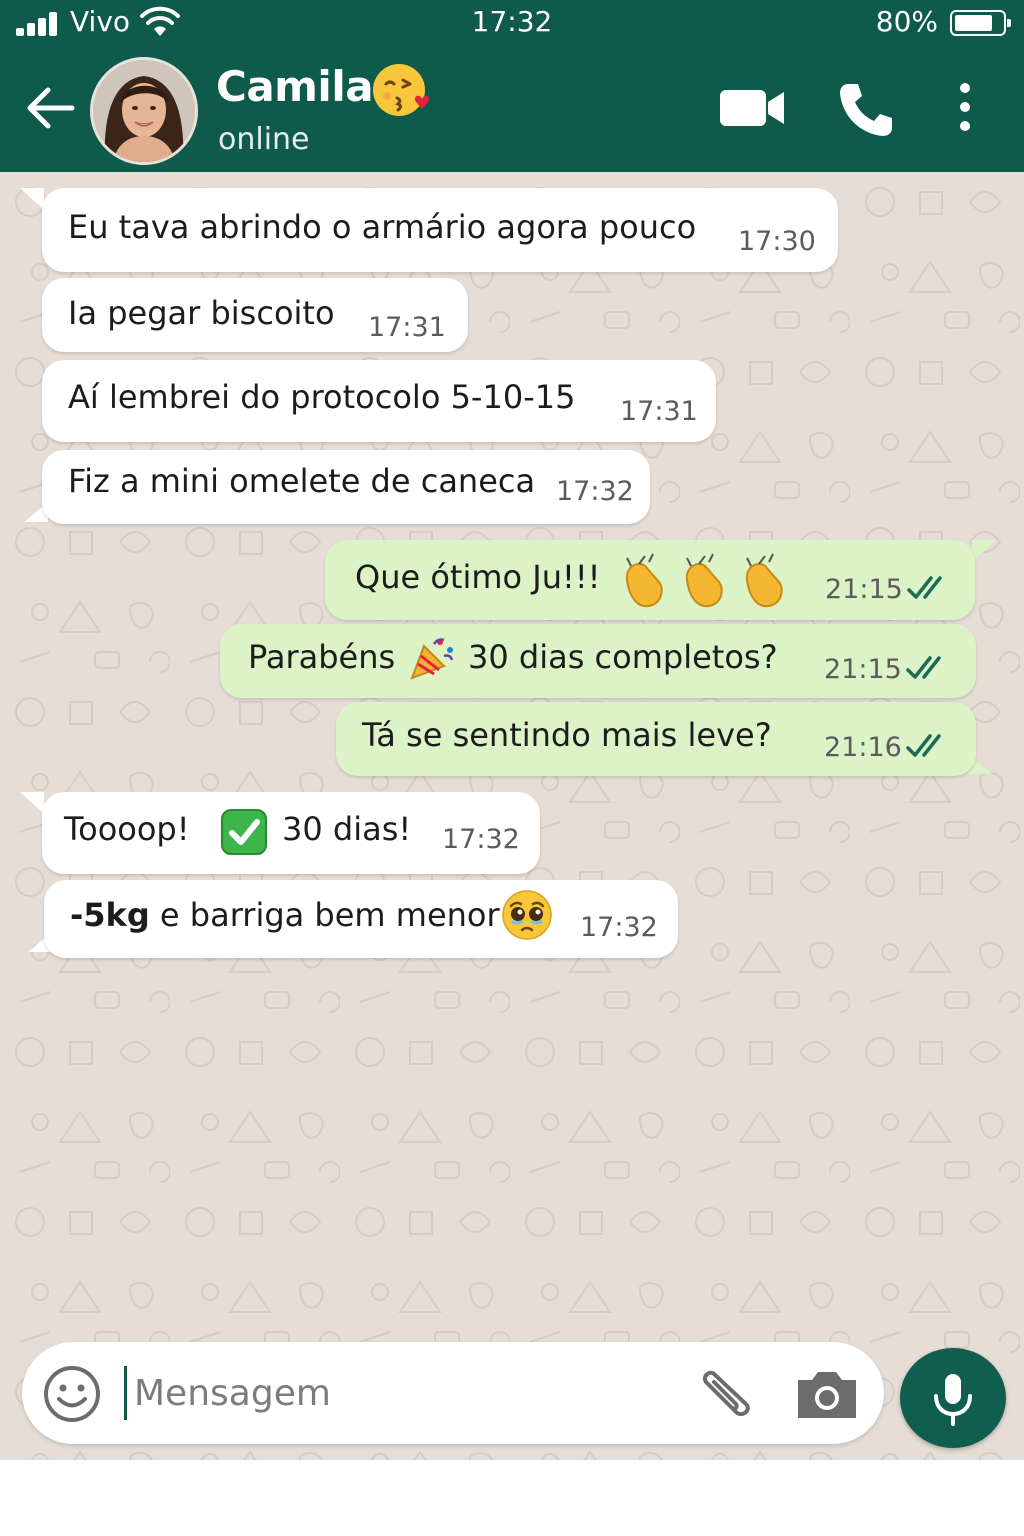  What do you see at coordinates (906, 21) in the screenshot?
I see `battery-percentage: 80%` at bounding box center [906, 21].